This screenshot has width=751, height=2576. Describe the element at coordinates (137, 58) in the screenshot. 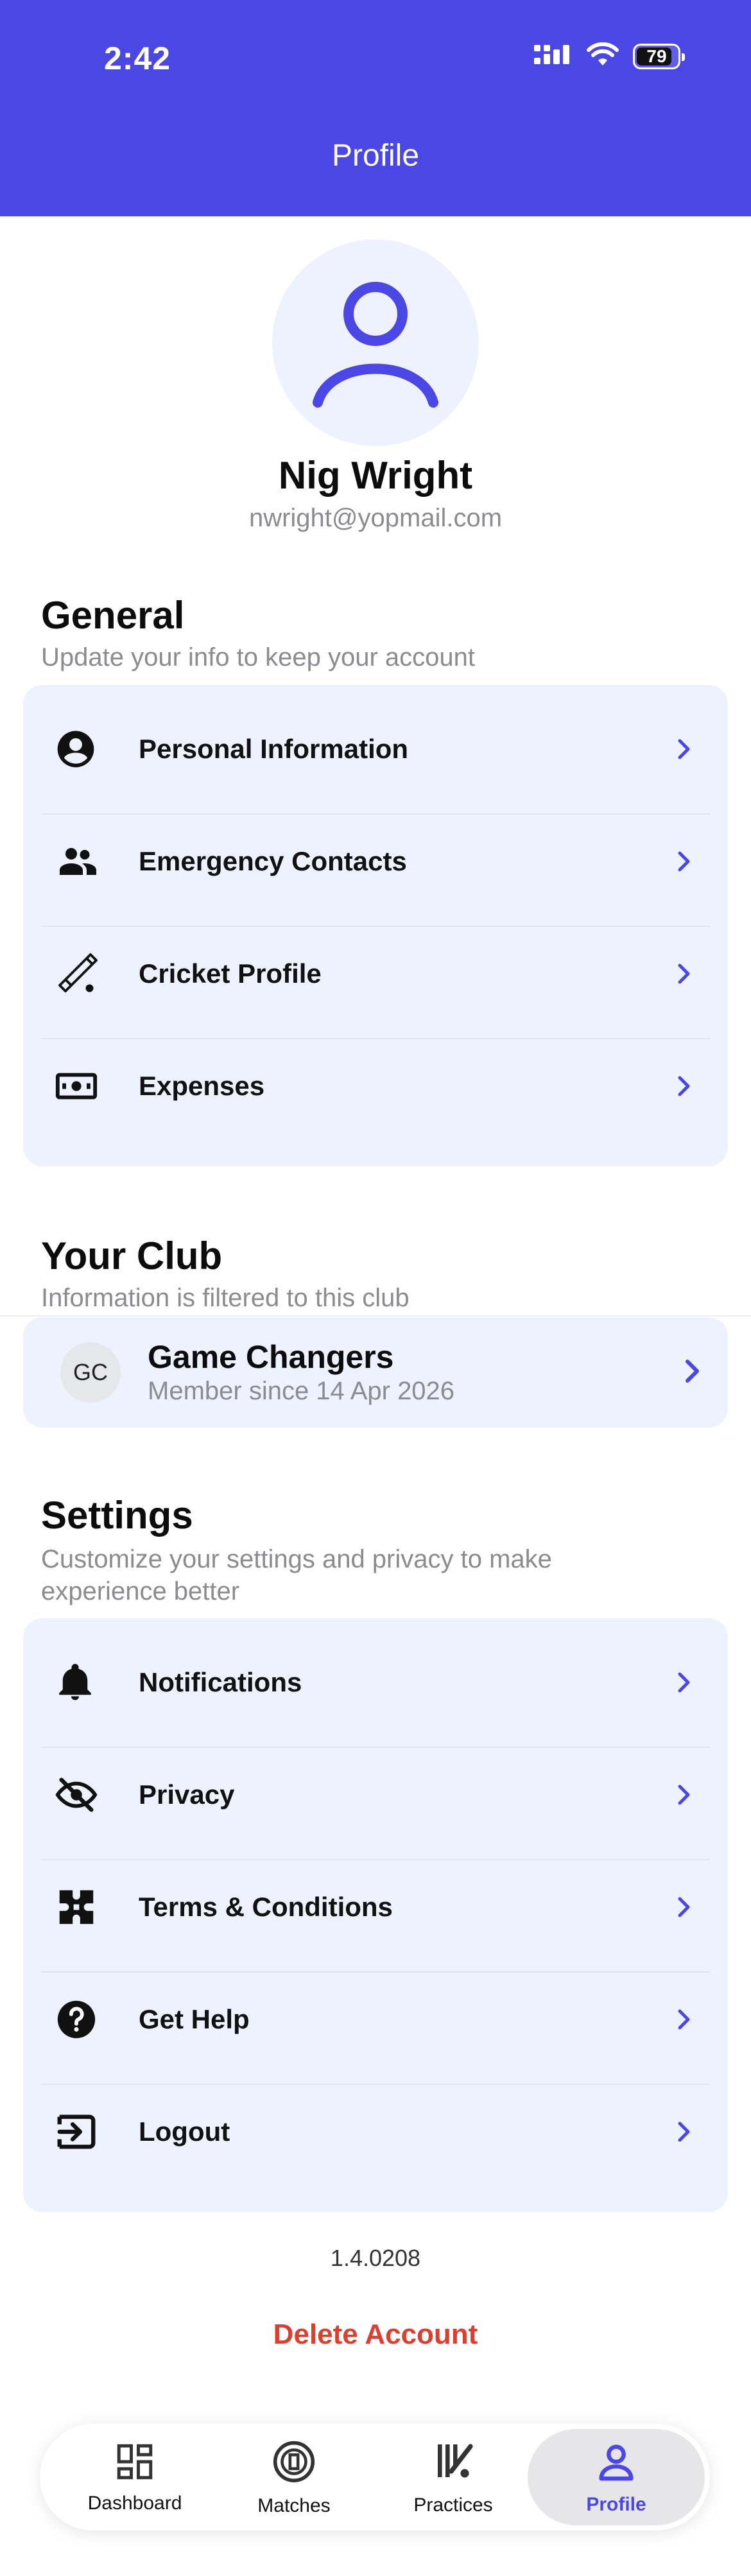

I see `status-time: 2:42` at that location.